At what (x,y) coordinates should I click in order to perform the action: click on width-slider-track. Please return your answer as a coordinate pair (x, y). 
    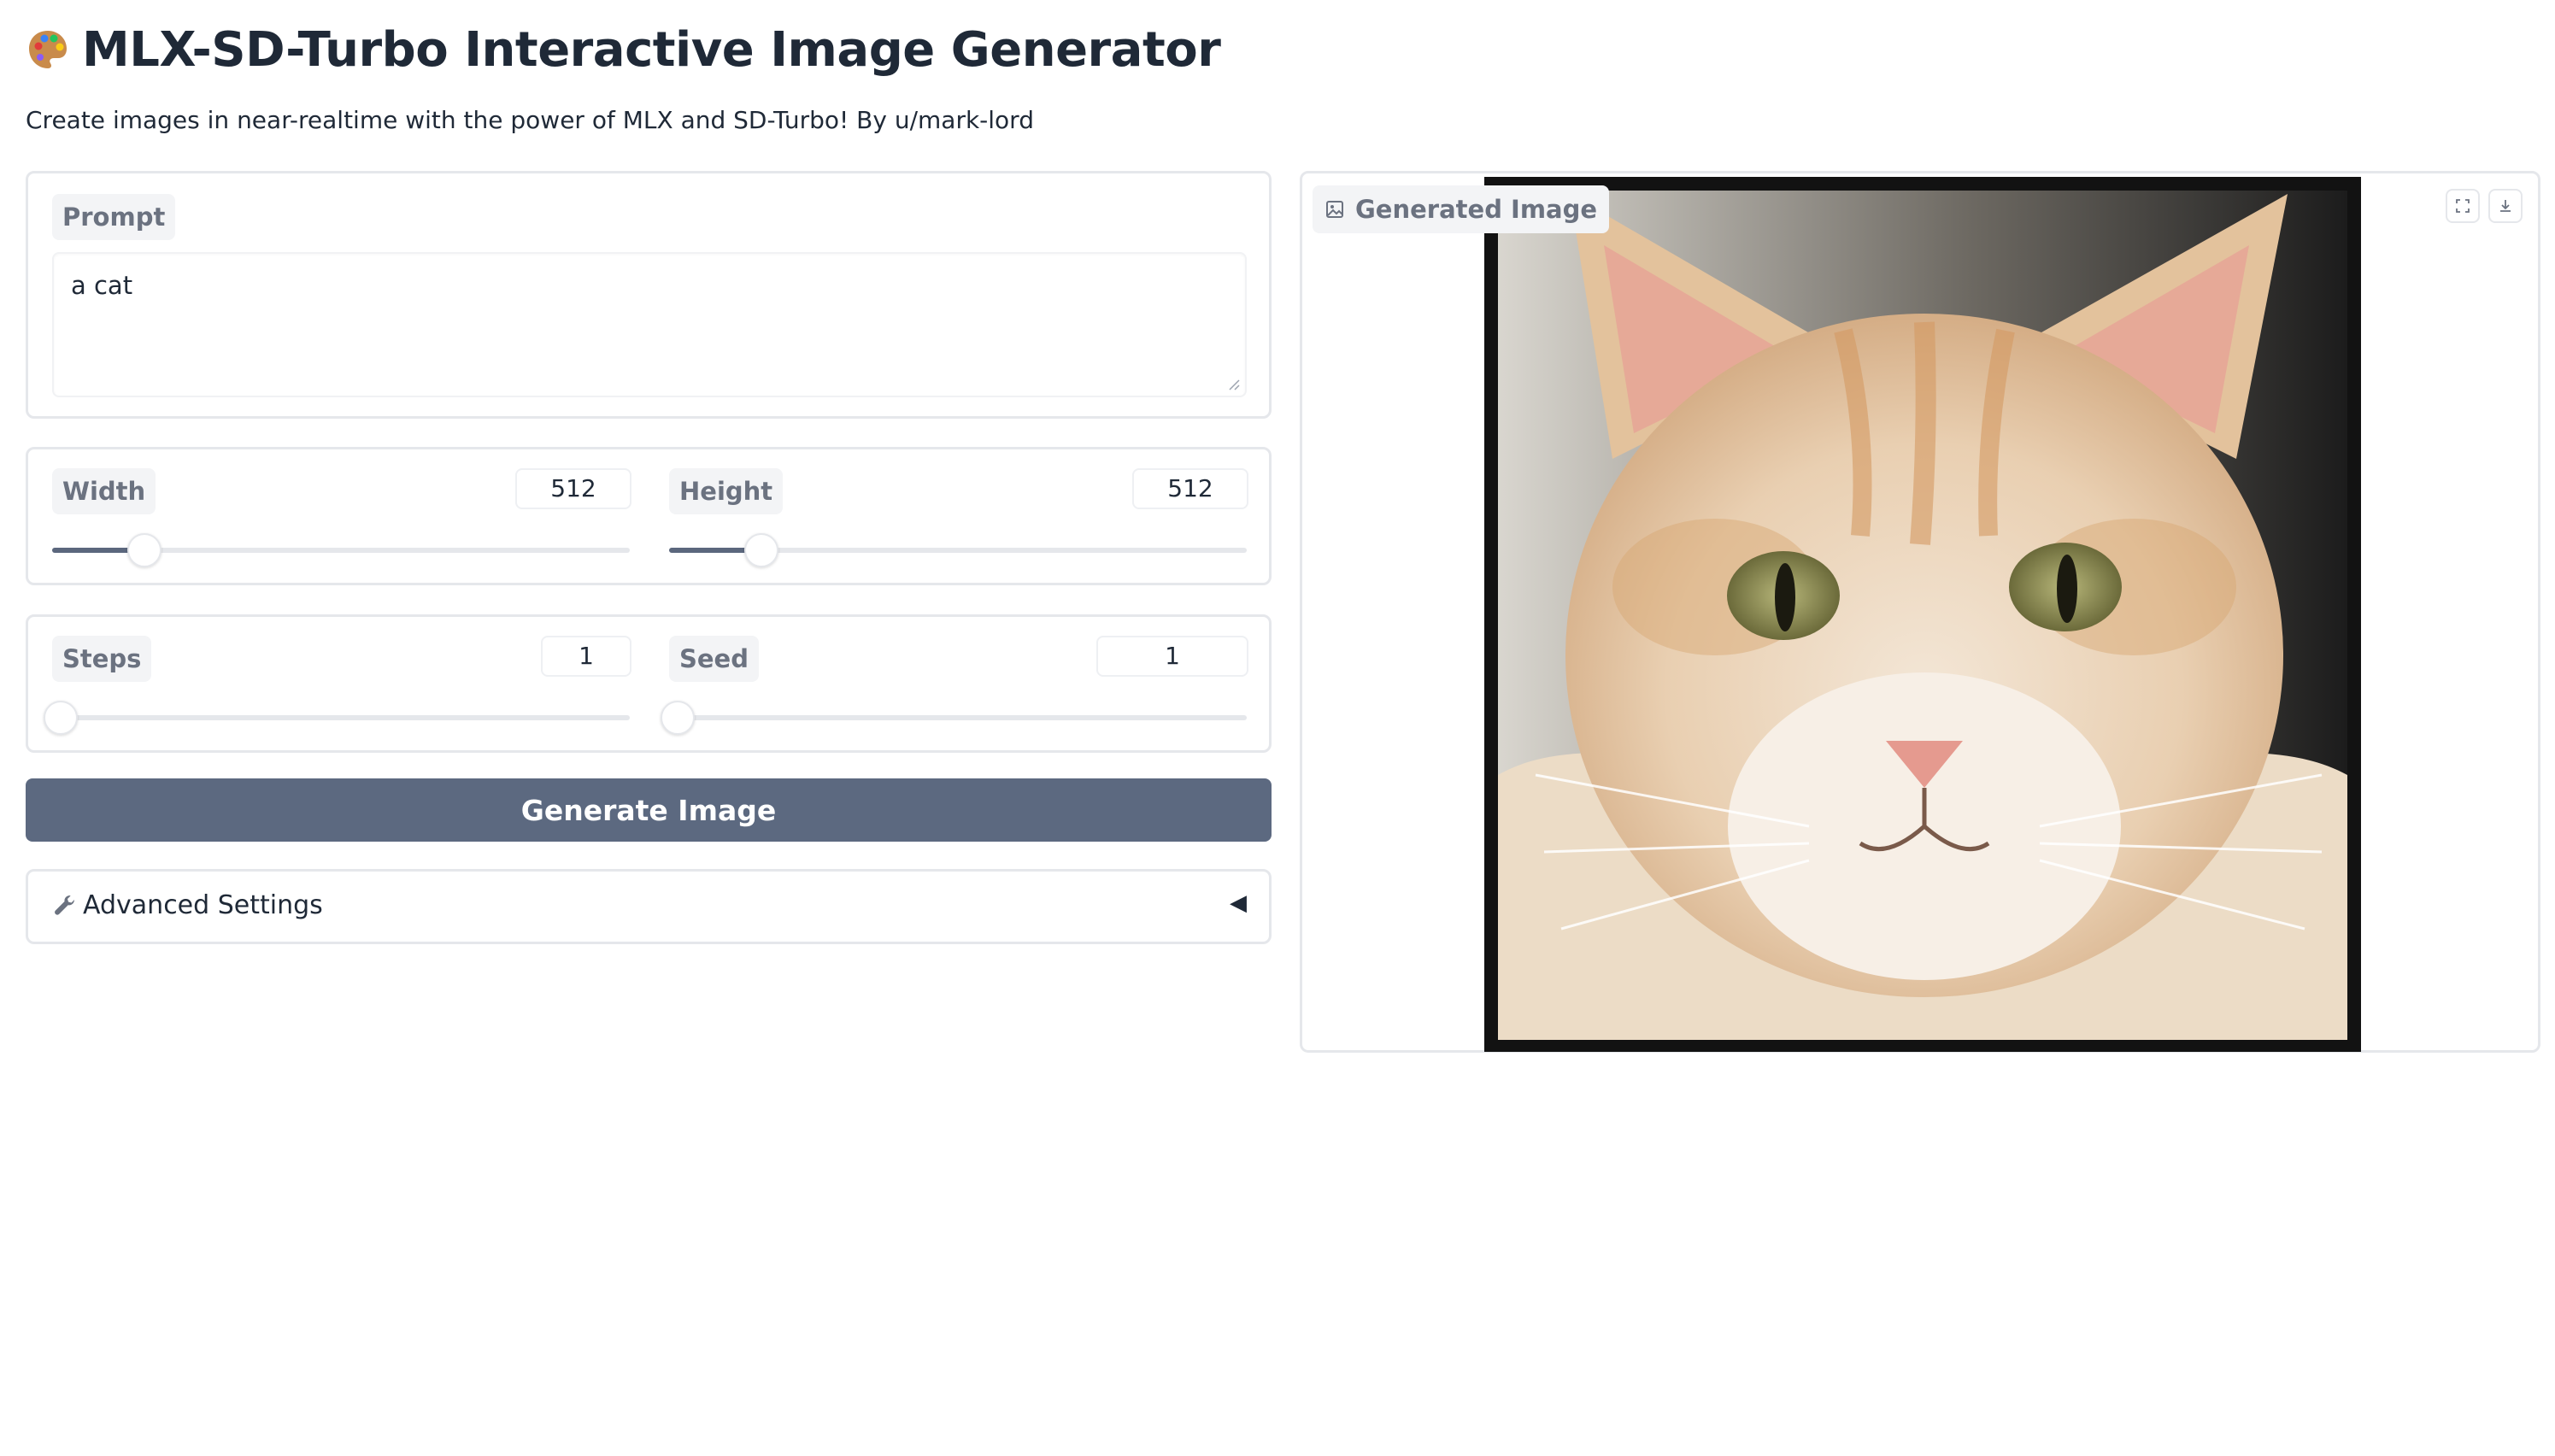
    Looking at the image, I should click on (341, 550).